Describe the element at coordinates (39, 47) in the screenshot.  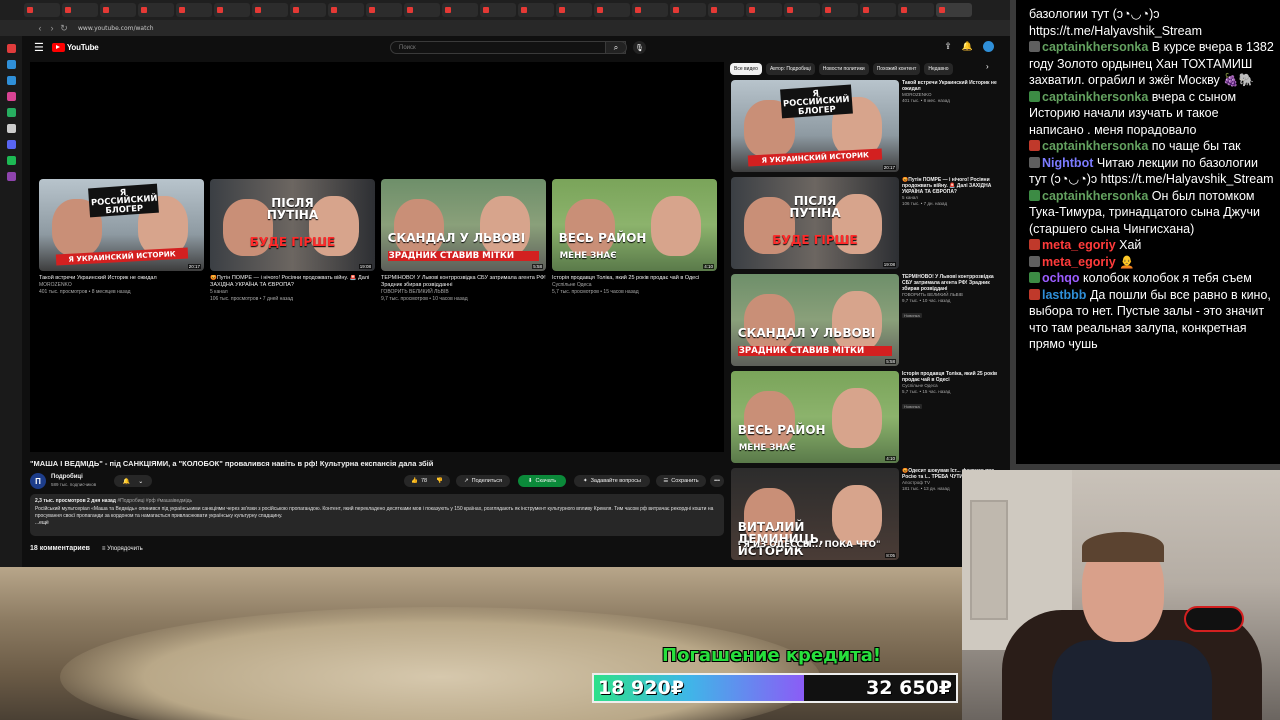
I see `menu-icon: ☰` at that location.